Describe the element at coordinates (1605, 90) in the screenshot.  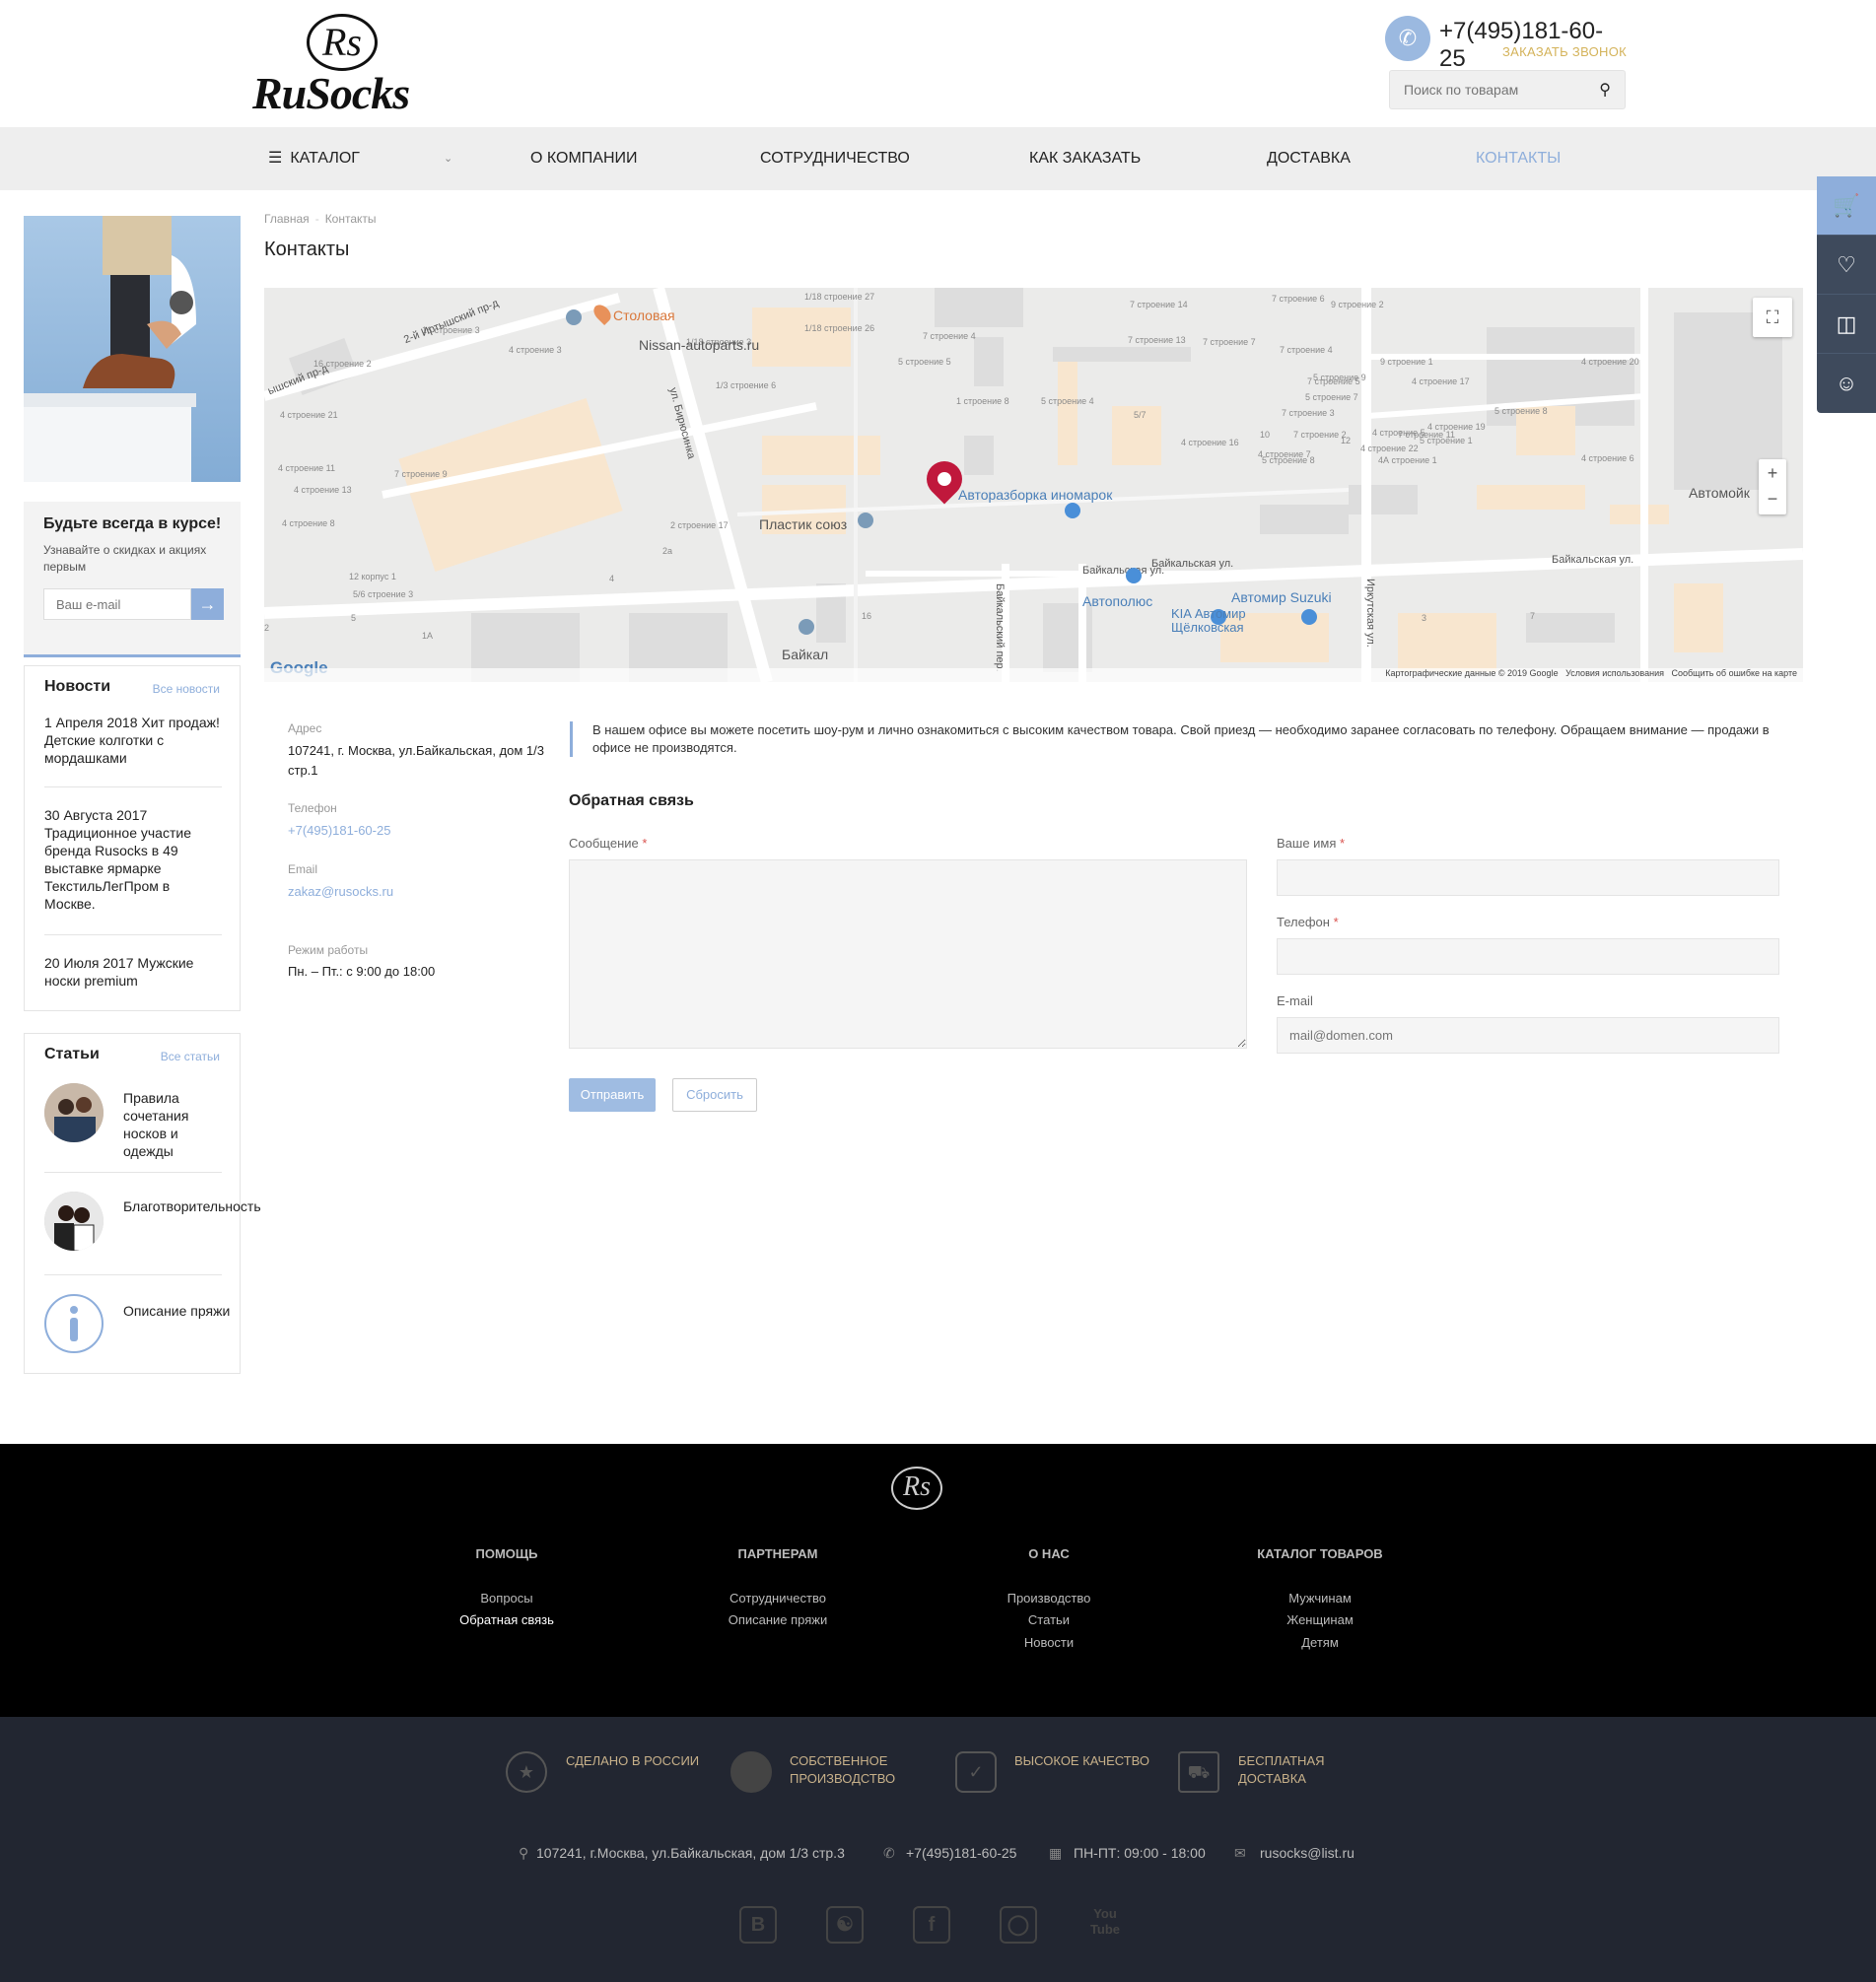
I see `search-icon: ⚲` at that location.